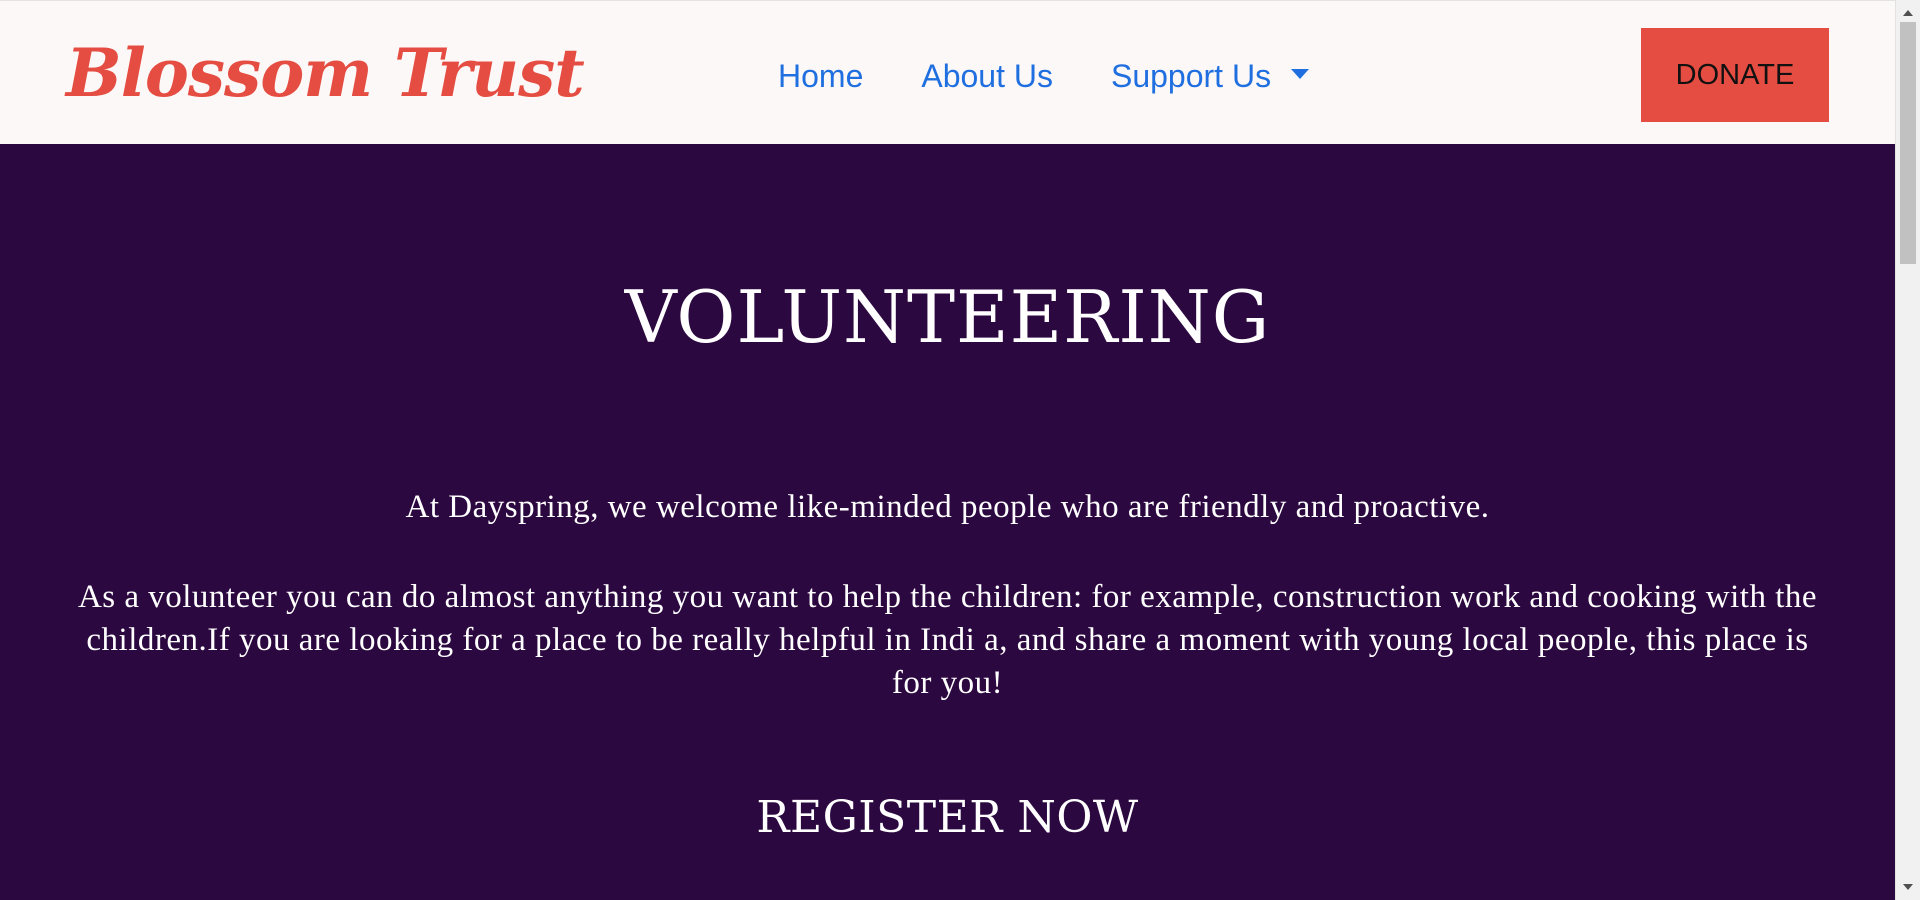 The height and width of the screenshot is (900, 1920). What do you see at coordinates (1735, 75) in the screenshot?
I see `donate-button: DONATE` at bounding box center [1735, 75].